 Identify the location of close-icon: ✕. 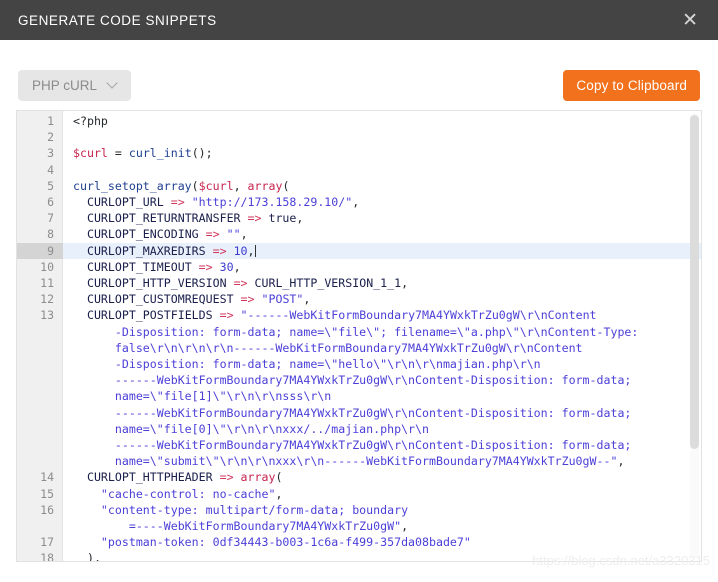
(690, 20).